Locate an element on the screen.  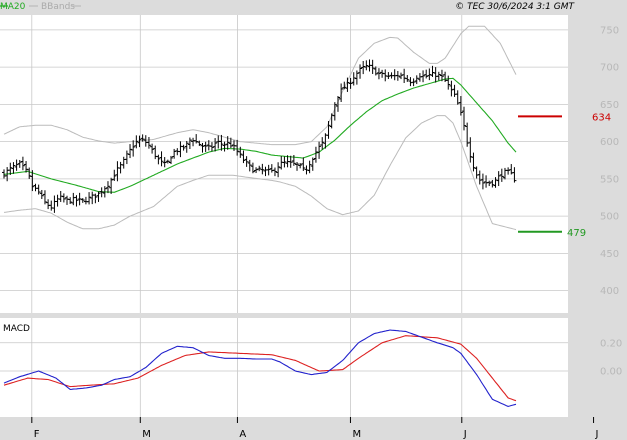
bbands-legend-label: BBands is located at coordinates (58, 7).